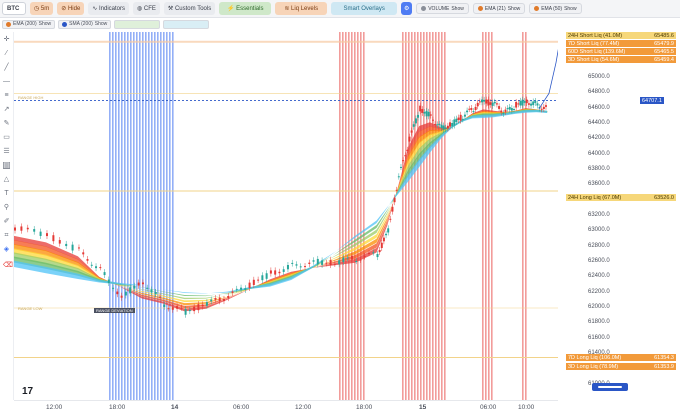 This screenshot has height=414, width=680. Describe the element at coordinates (245, 8) in the screenshot. I see `essentials-button: ⚡ Essentials` at that location.